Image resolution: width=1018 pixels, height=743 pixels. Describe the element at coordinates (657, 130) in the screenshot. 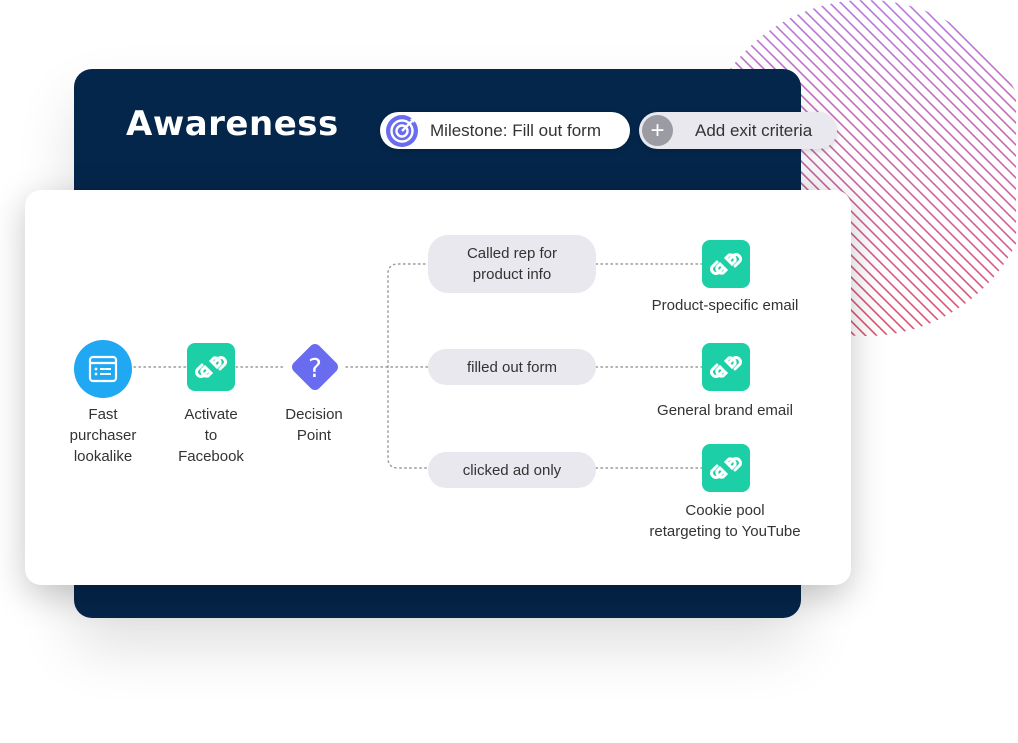

I see `plus-icon: +` at that location.